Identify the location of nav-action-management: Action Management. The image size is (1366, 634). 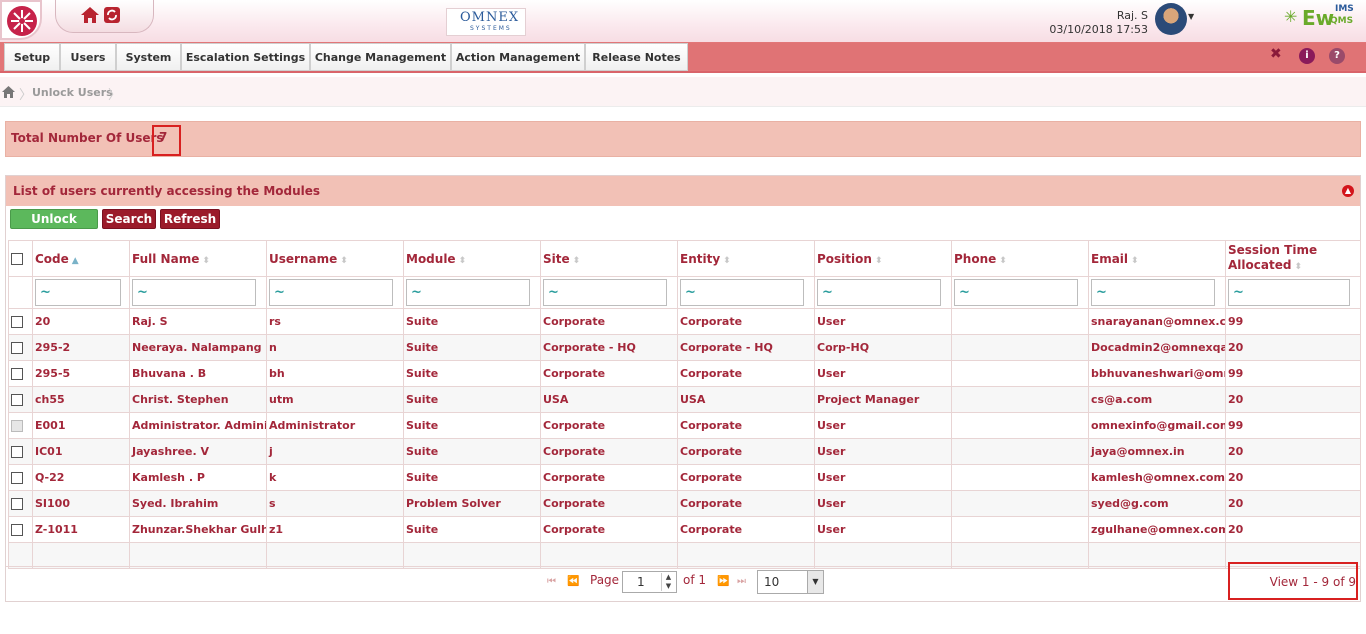
(518, 57).